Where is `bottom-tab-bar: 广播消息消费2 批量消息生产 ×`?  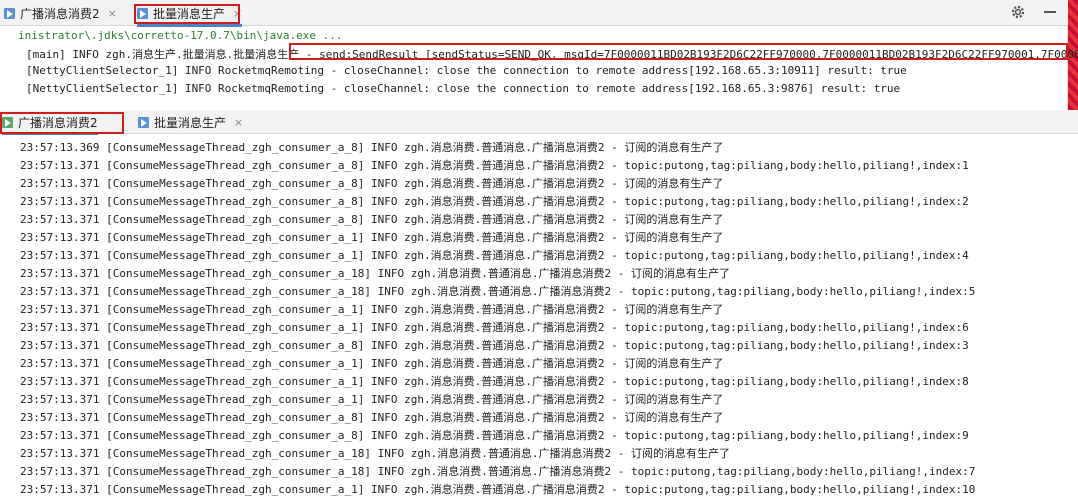
bottom-tab-bar: 广播消息消费2 批量消息生产 × is located at coordinates (539, 122).